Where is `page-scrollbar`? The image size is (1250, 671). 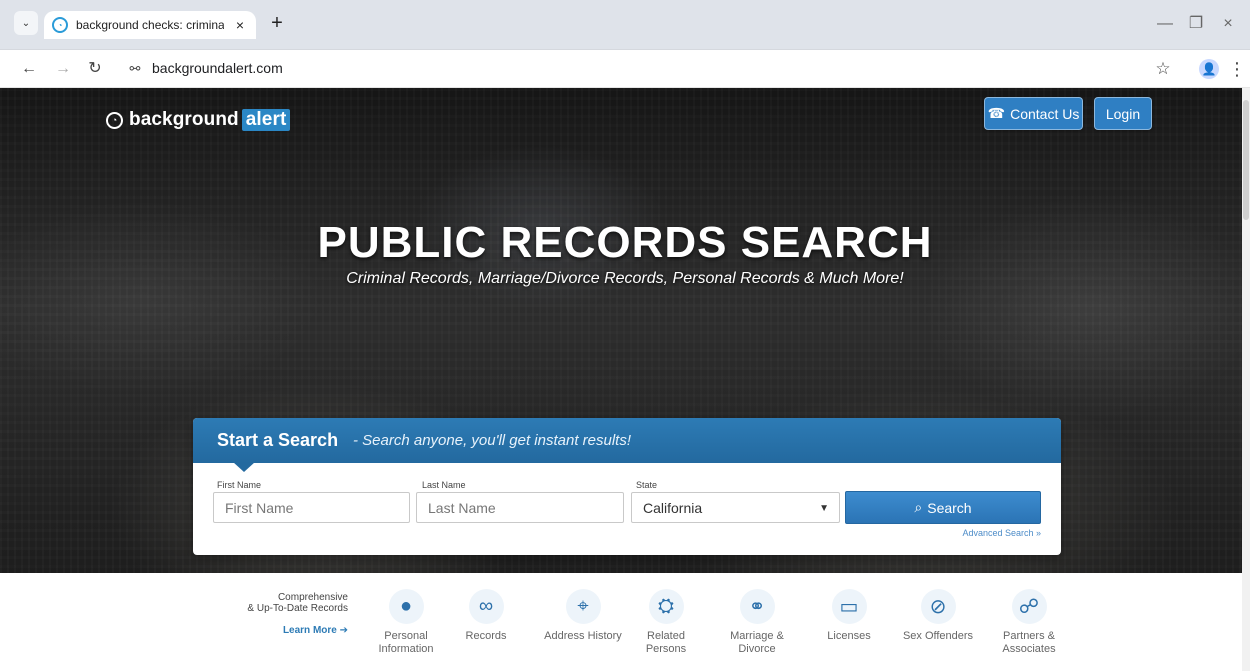
page-scrollbar is located at coordinates (1246, 379).